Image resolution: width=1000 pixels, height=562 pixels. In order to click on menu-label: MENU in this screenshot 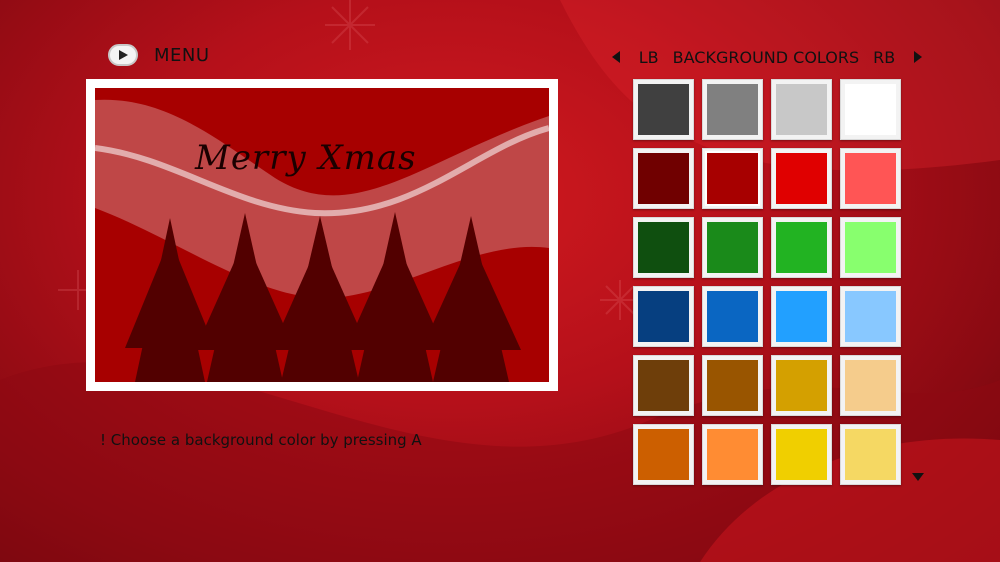, I will do `click(182, 55)`.